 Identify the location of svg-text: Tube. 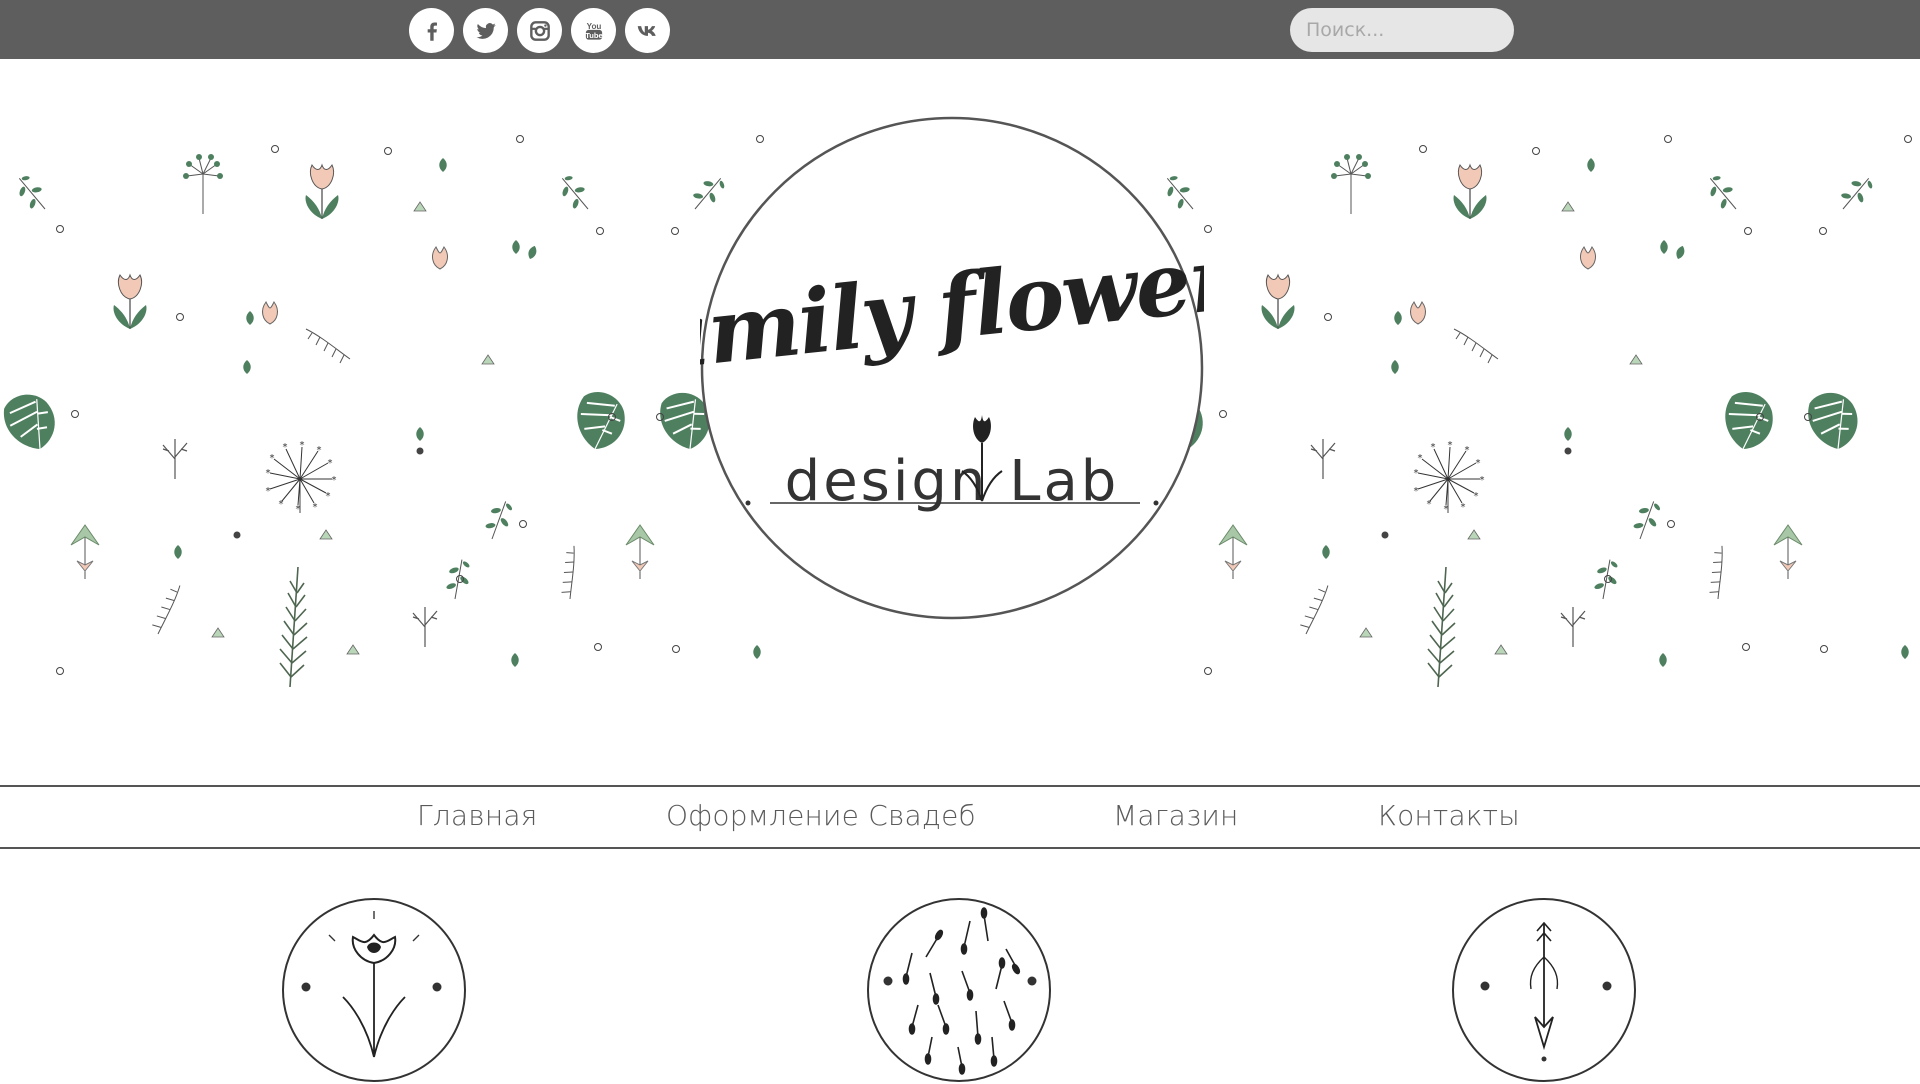
(594, 34).